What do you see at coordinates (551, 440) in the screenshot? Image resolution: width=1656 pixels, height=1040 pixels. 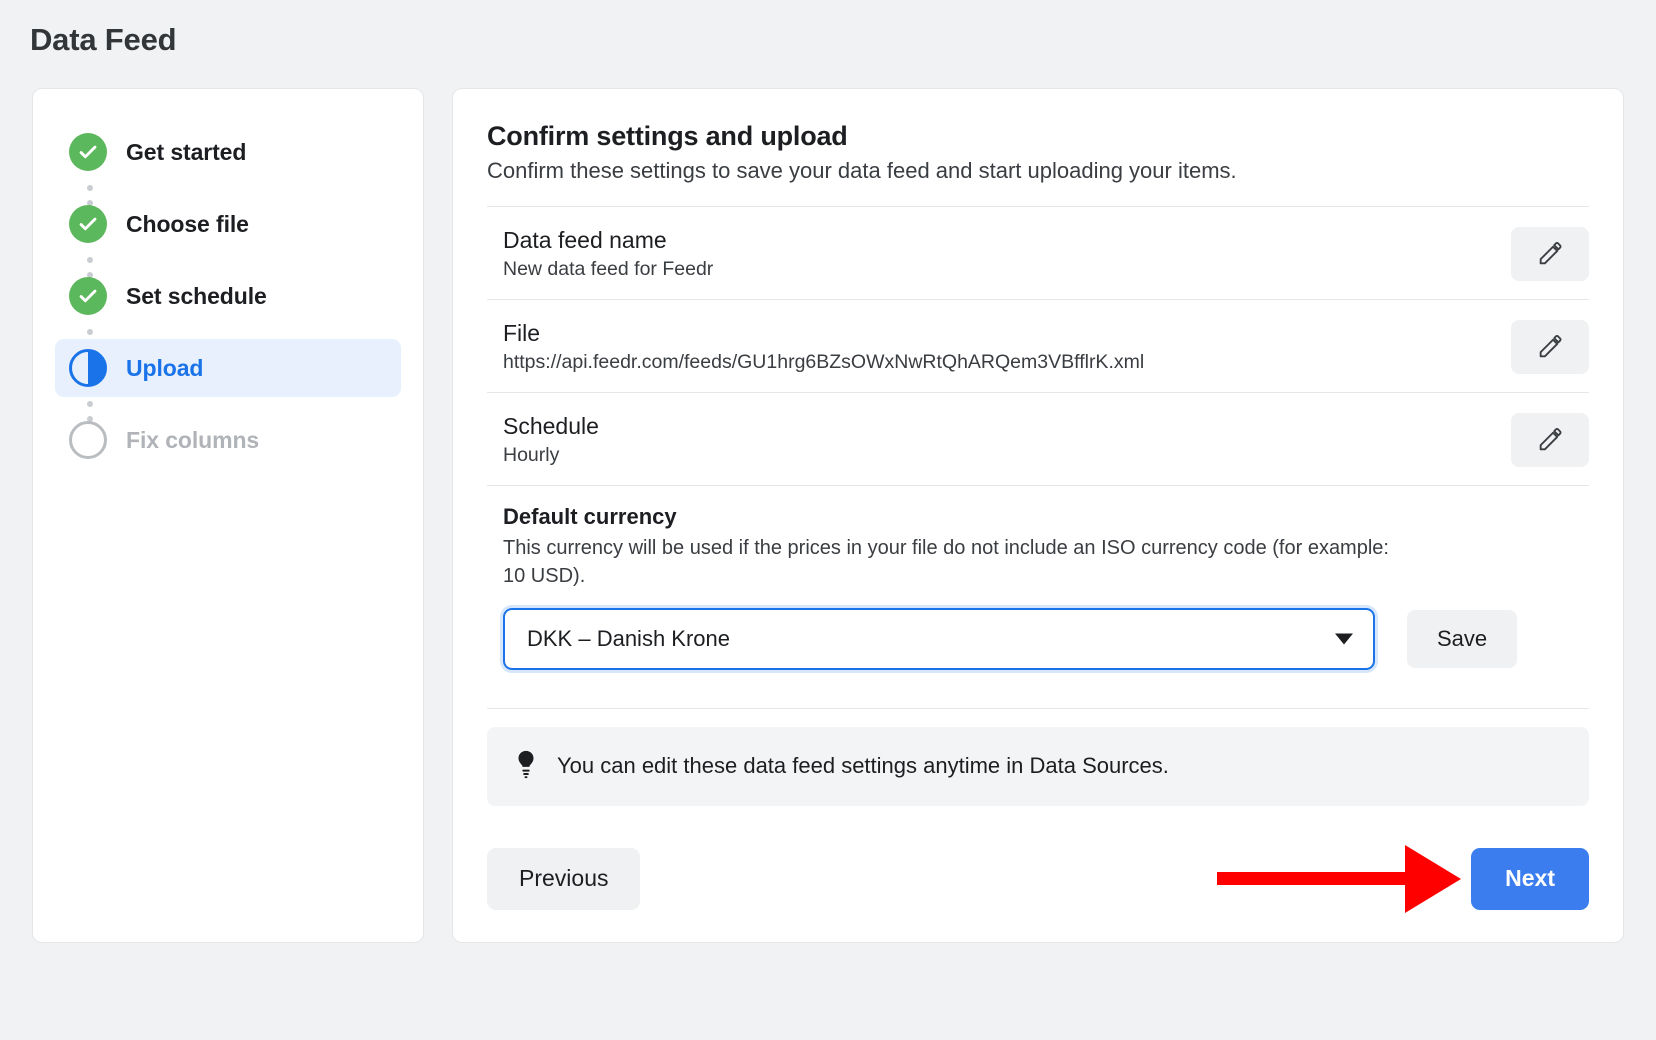 I see `setting-text: Schedule Hourly` at bounding box center [551, 440].